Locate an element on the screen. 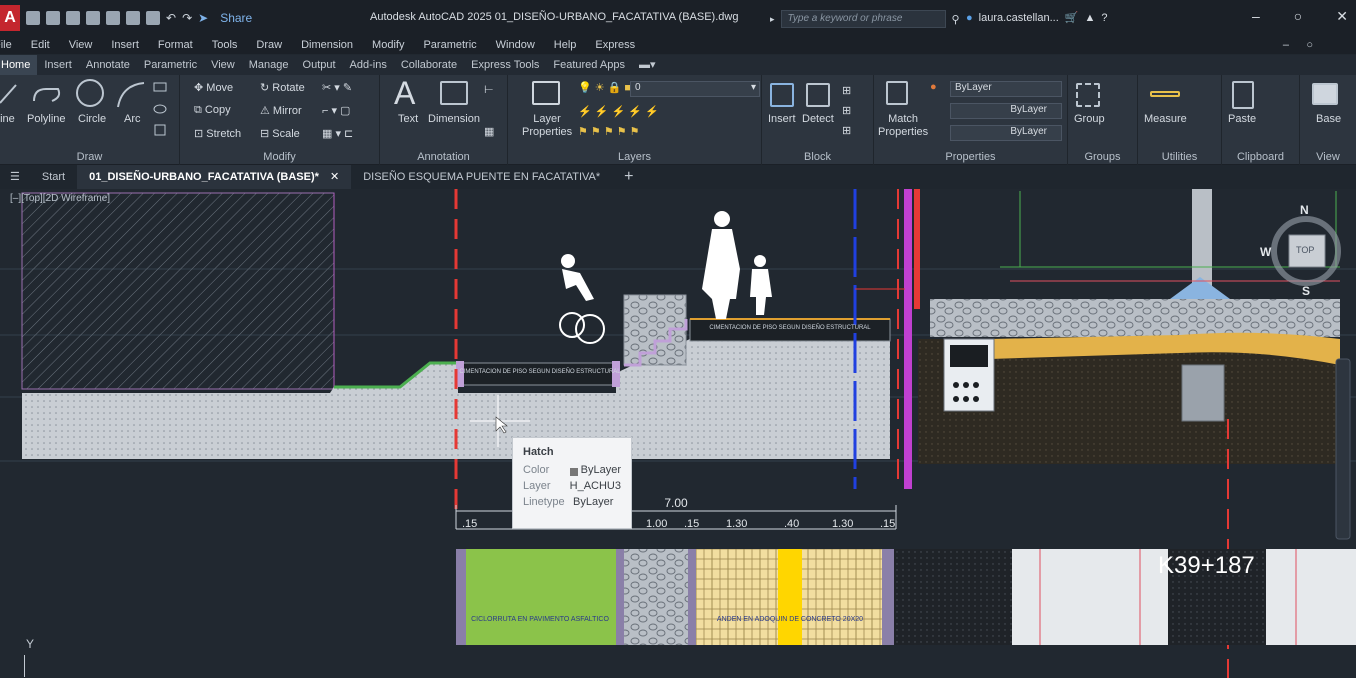 This screenshot has width=1356, height=678. dimension-button: Dimension is located at coordinates (454, 119).